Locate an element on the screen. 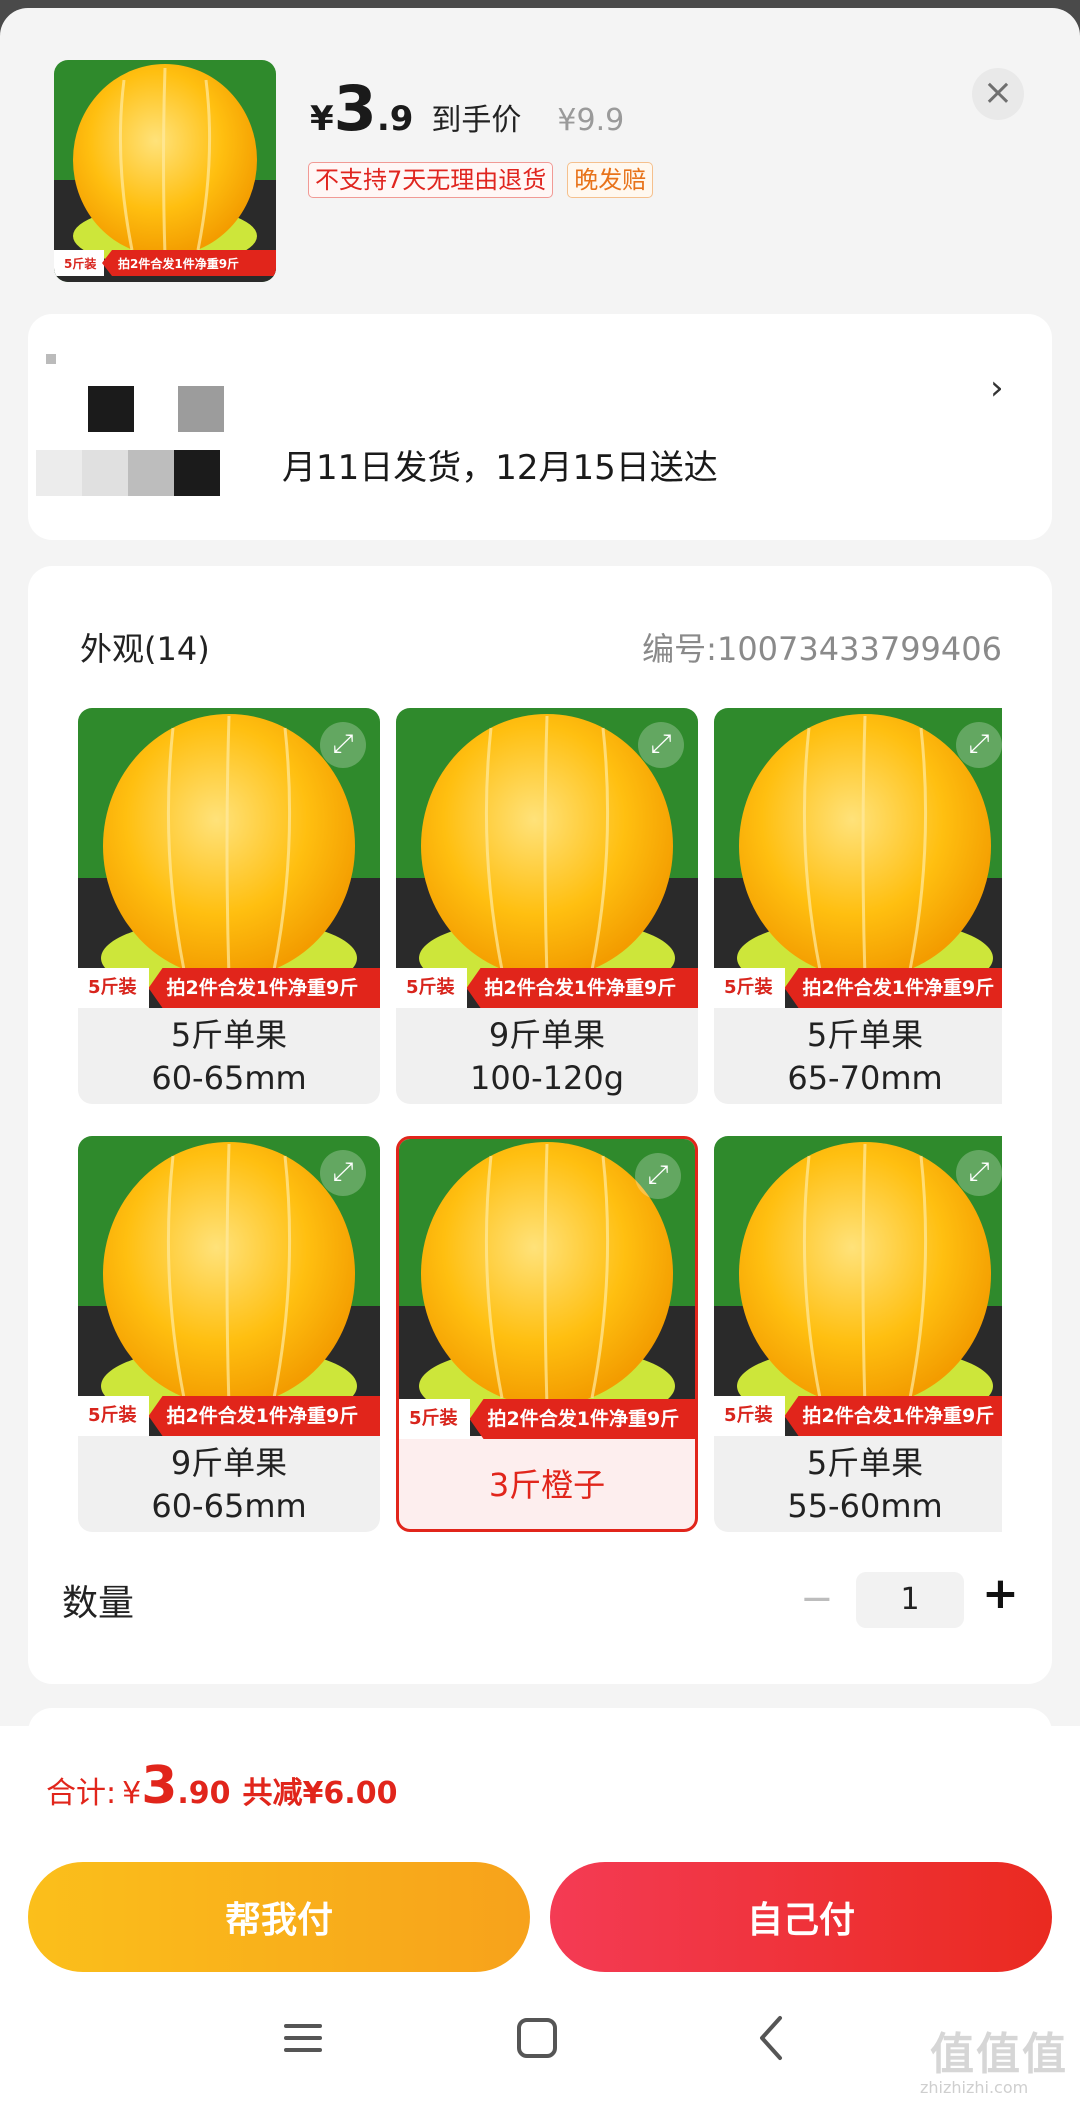  total-decimal: .90 is located at coordinates (204, 1793).